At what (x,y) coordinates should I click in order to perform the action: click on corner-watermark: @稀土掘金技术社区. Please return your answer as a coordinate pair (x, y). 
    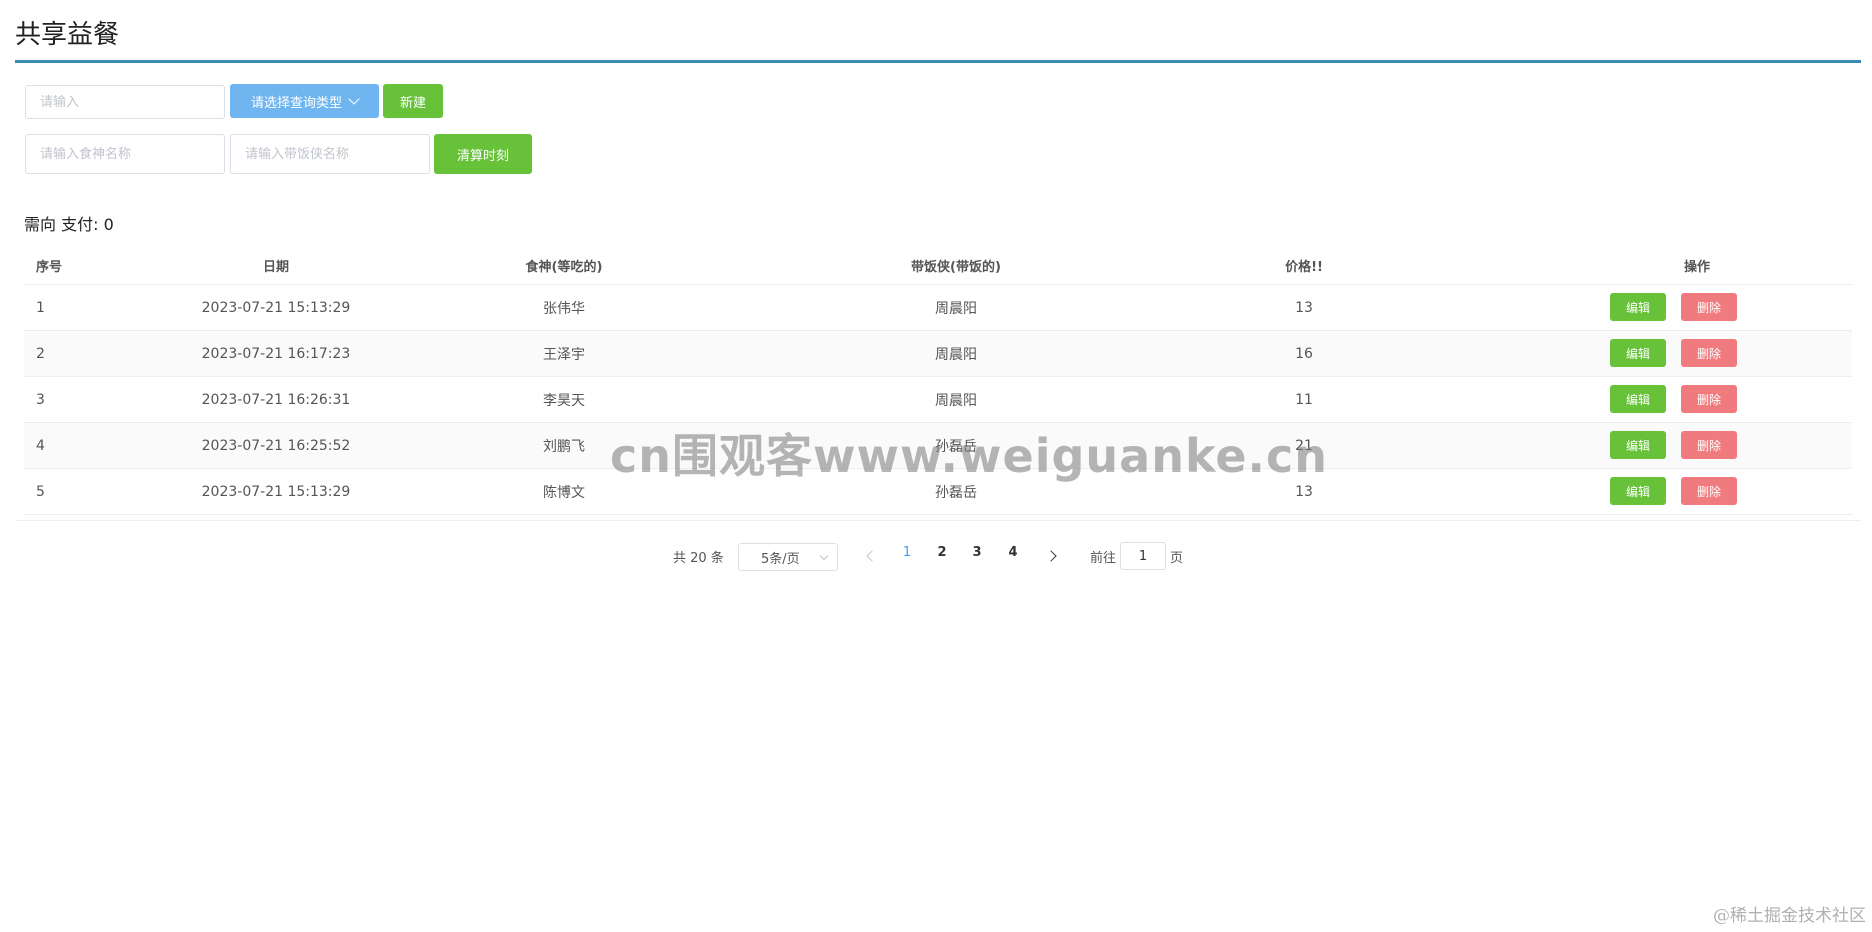
    Looking at the image, I should click on (1789, 916).